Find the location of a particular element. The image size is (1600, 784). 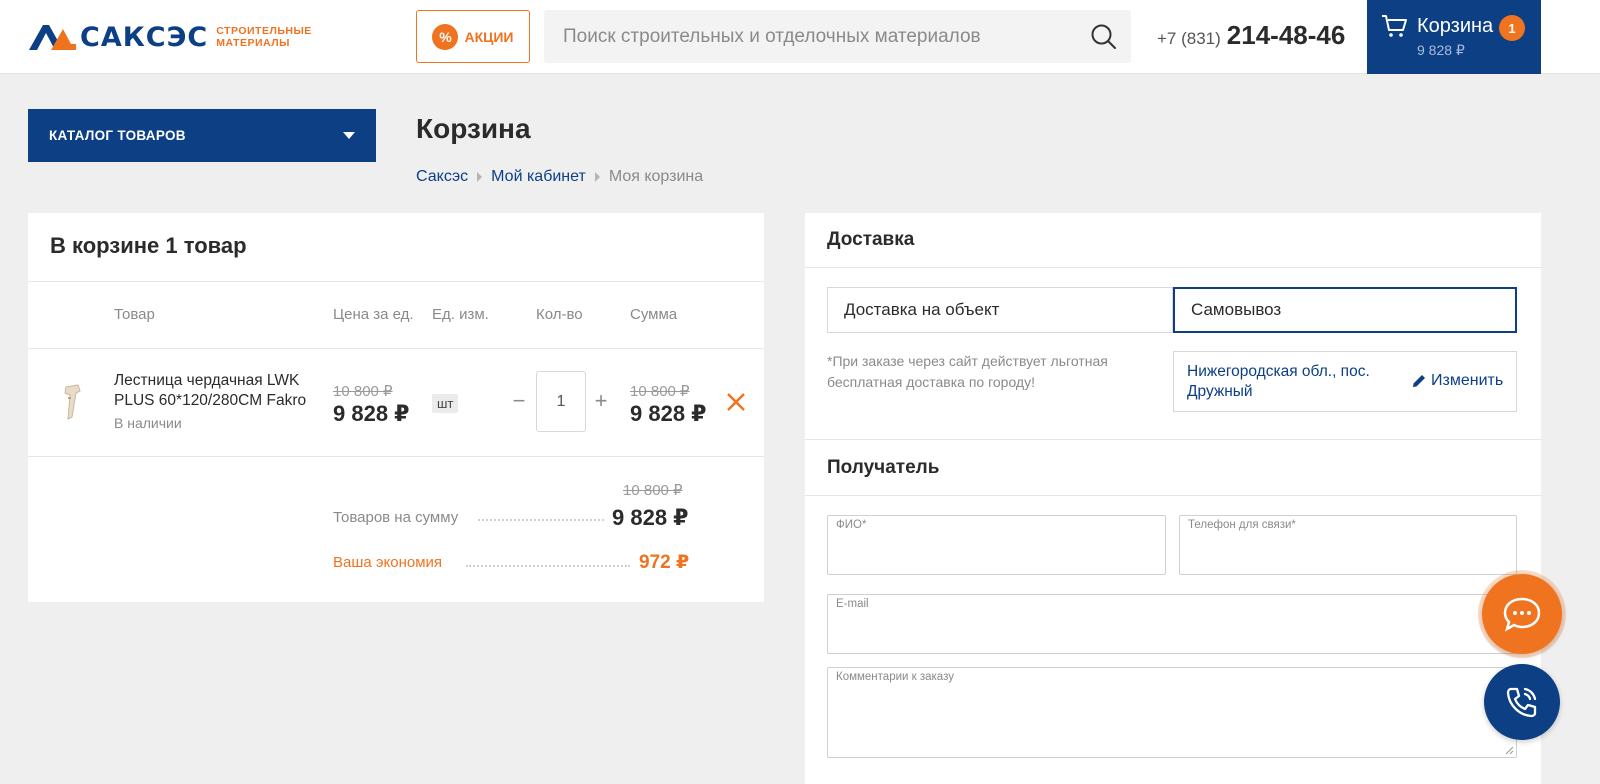

phone-field-label: Телефон для связи* is located at coordinates (1242, 525).